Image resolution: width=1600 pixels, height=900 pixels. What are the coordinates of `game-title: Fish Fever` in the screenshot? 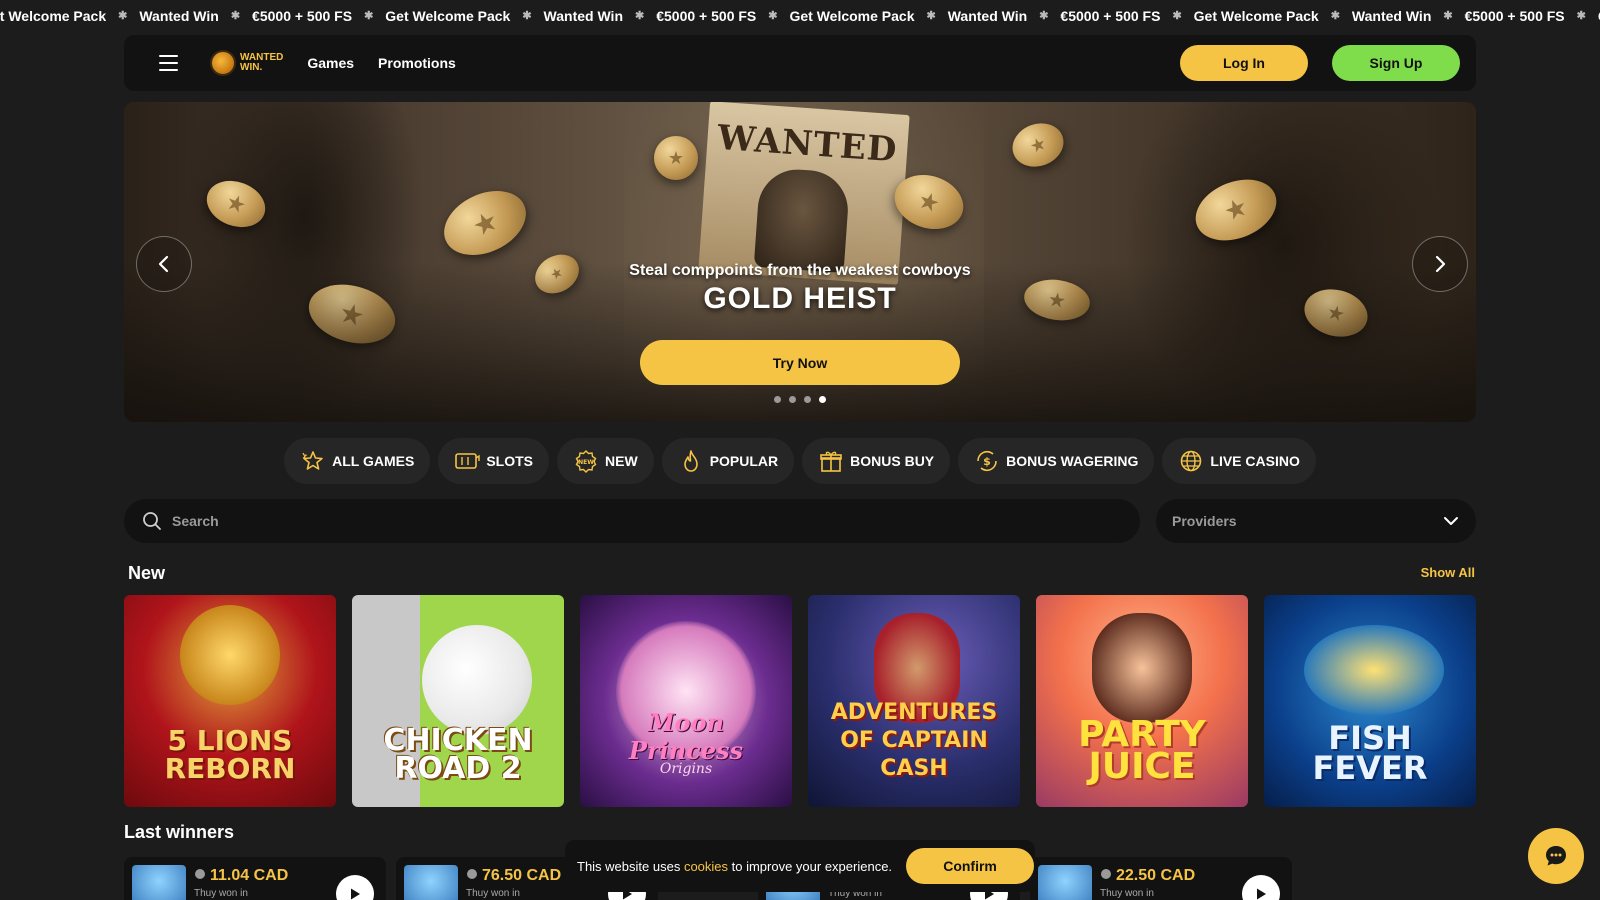 It's located at (1370, 753).